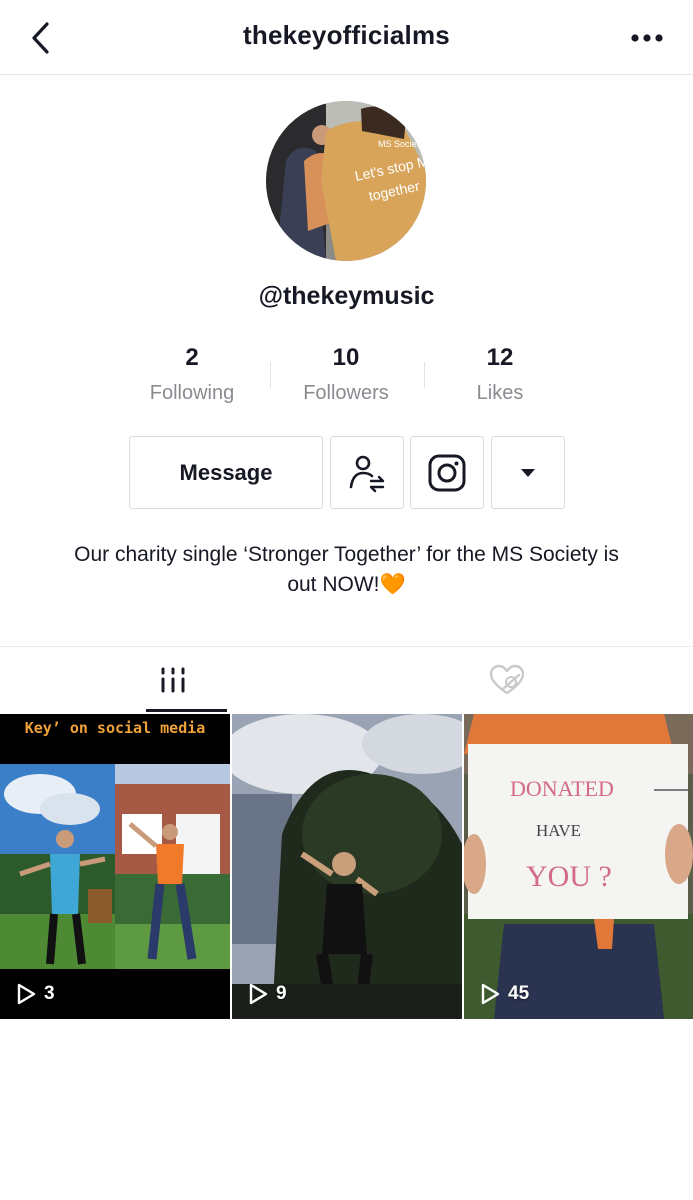 The image size is (693, 1200). I want to click on follow-suggestions-button, so click(367, 472).